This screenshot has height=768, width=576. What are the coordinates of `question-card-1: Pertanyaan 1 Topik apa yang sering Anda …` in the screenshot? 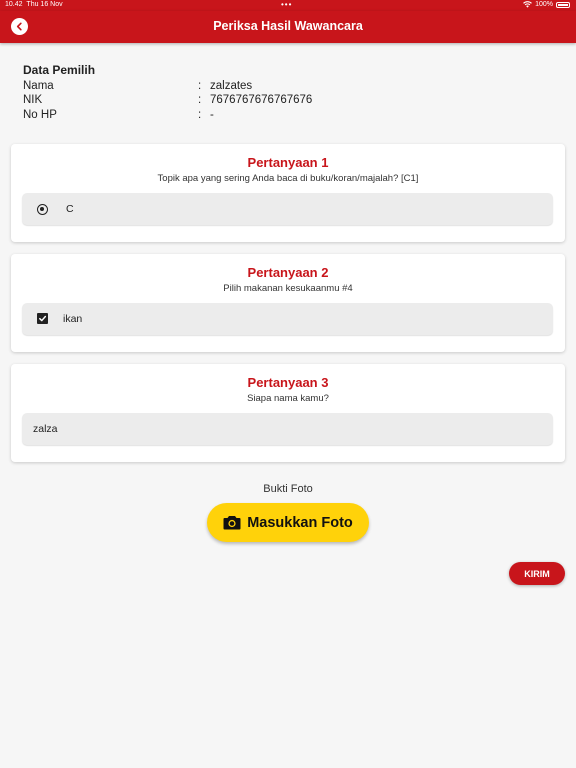 It's located at (288, 193).